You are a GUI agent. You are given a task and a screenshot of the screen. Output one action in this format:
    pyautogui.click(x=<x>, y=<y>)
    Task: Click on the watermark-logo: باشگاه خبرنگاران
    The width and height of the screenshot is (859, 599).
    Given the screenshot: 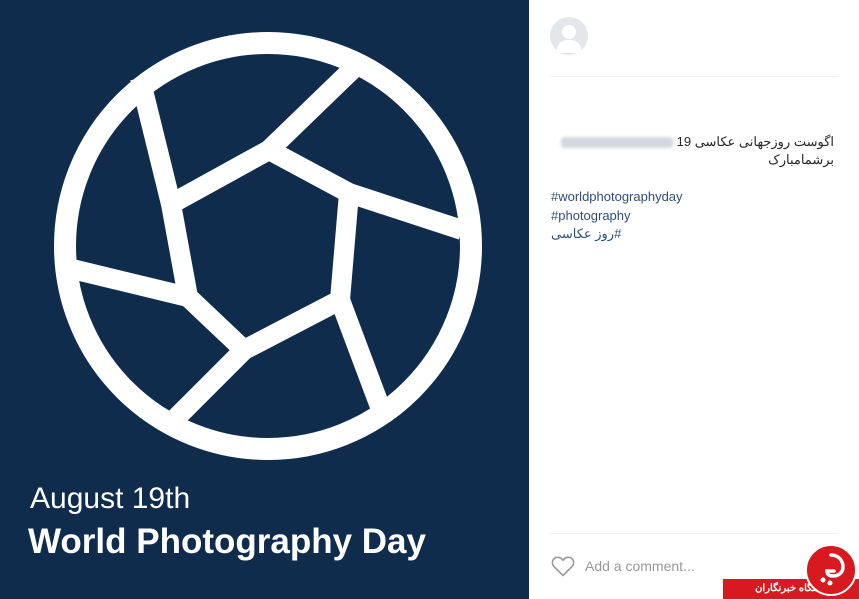 What is the action you would take?
    pyautogui.click(x=791, y=571)
    